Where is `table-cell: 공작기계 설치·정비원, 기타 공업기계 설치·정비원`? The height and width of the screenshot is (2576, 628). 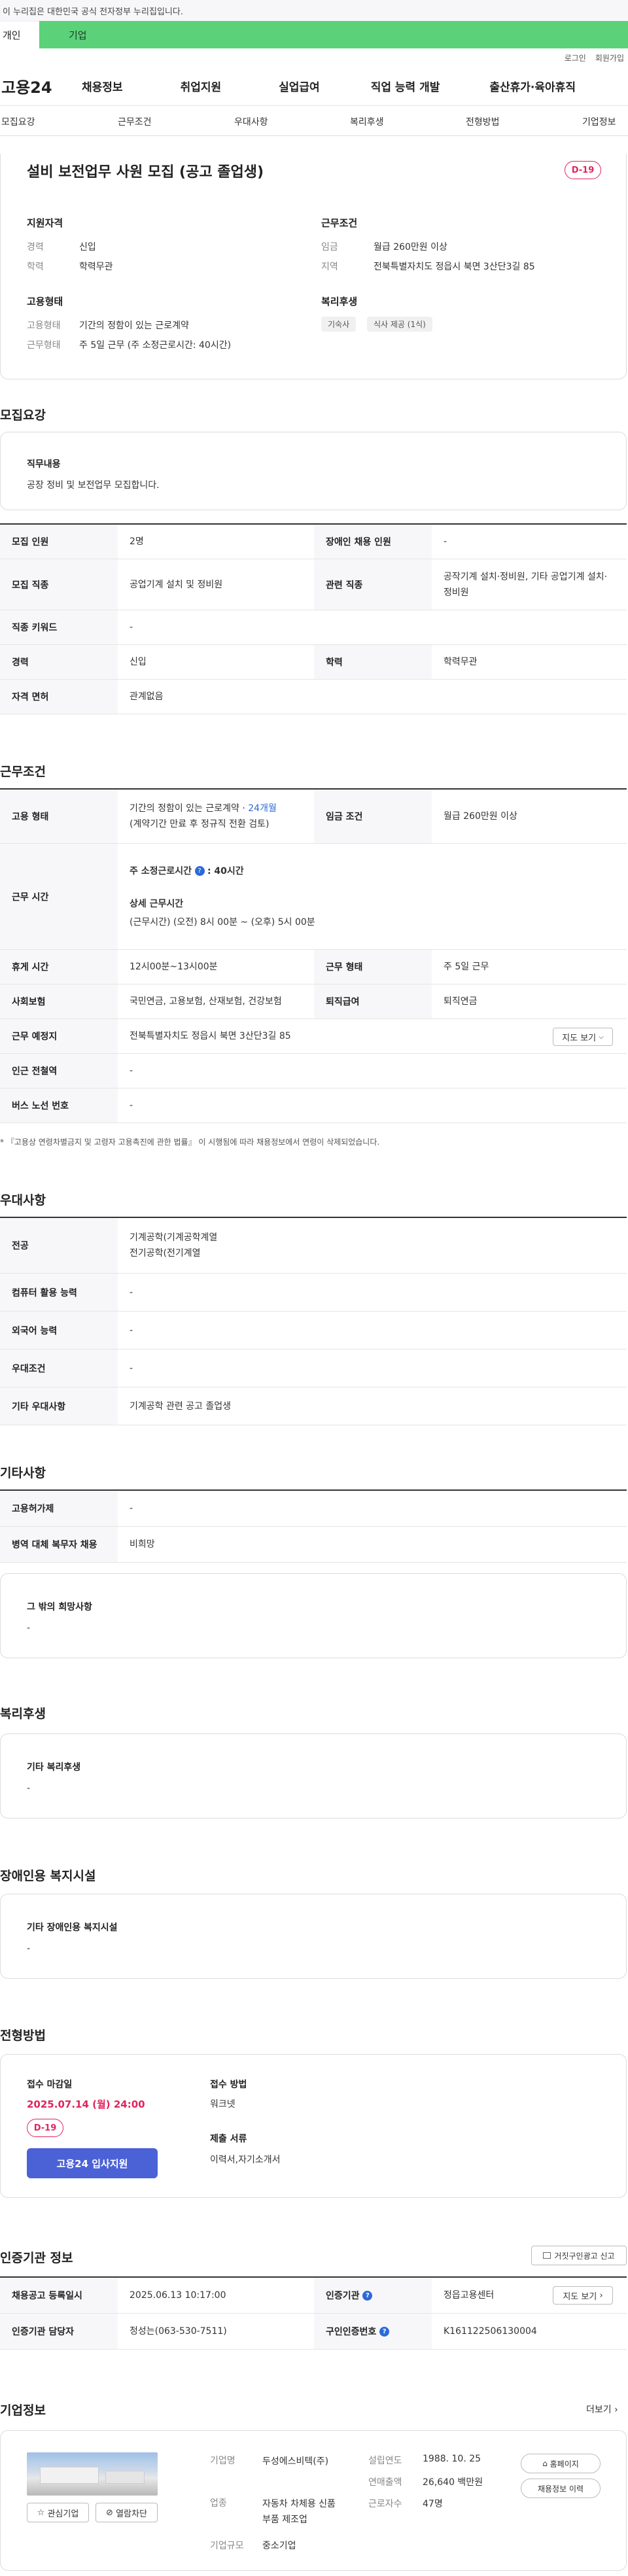
table-cell: 공작기계 설치·정비원, 기타 공업기계 설치·정비원 is located at coordinates (526, 584).